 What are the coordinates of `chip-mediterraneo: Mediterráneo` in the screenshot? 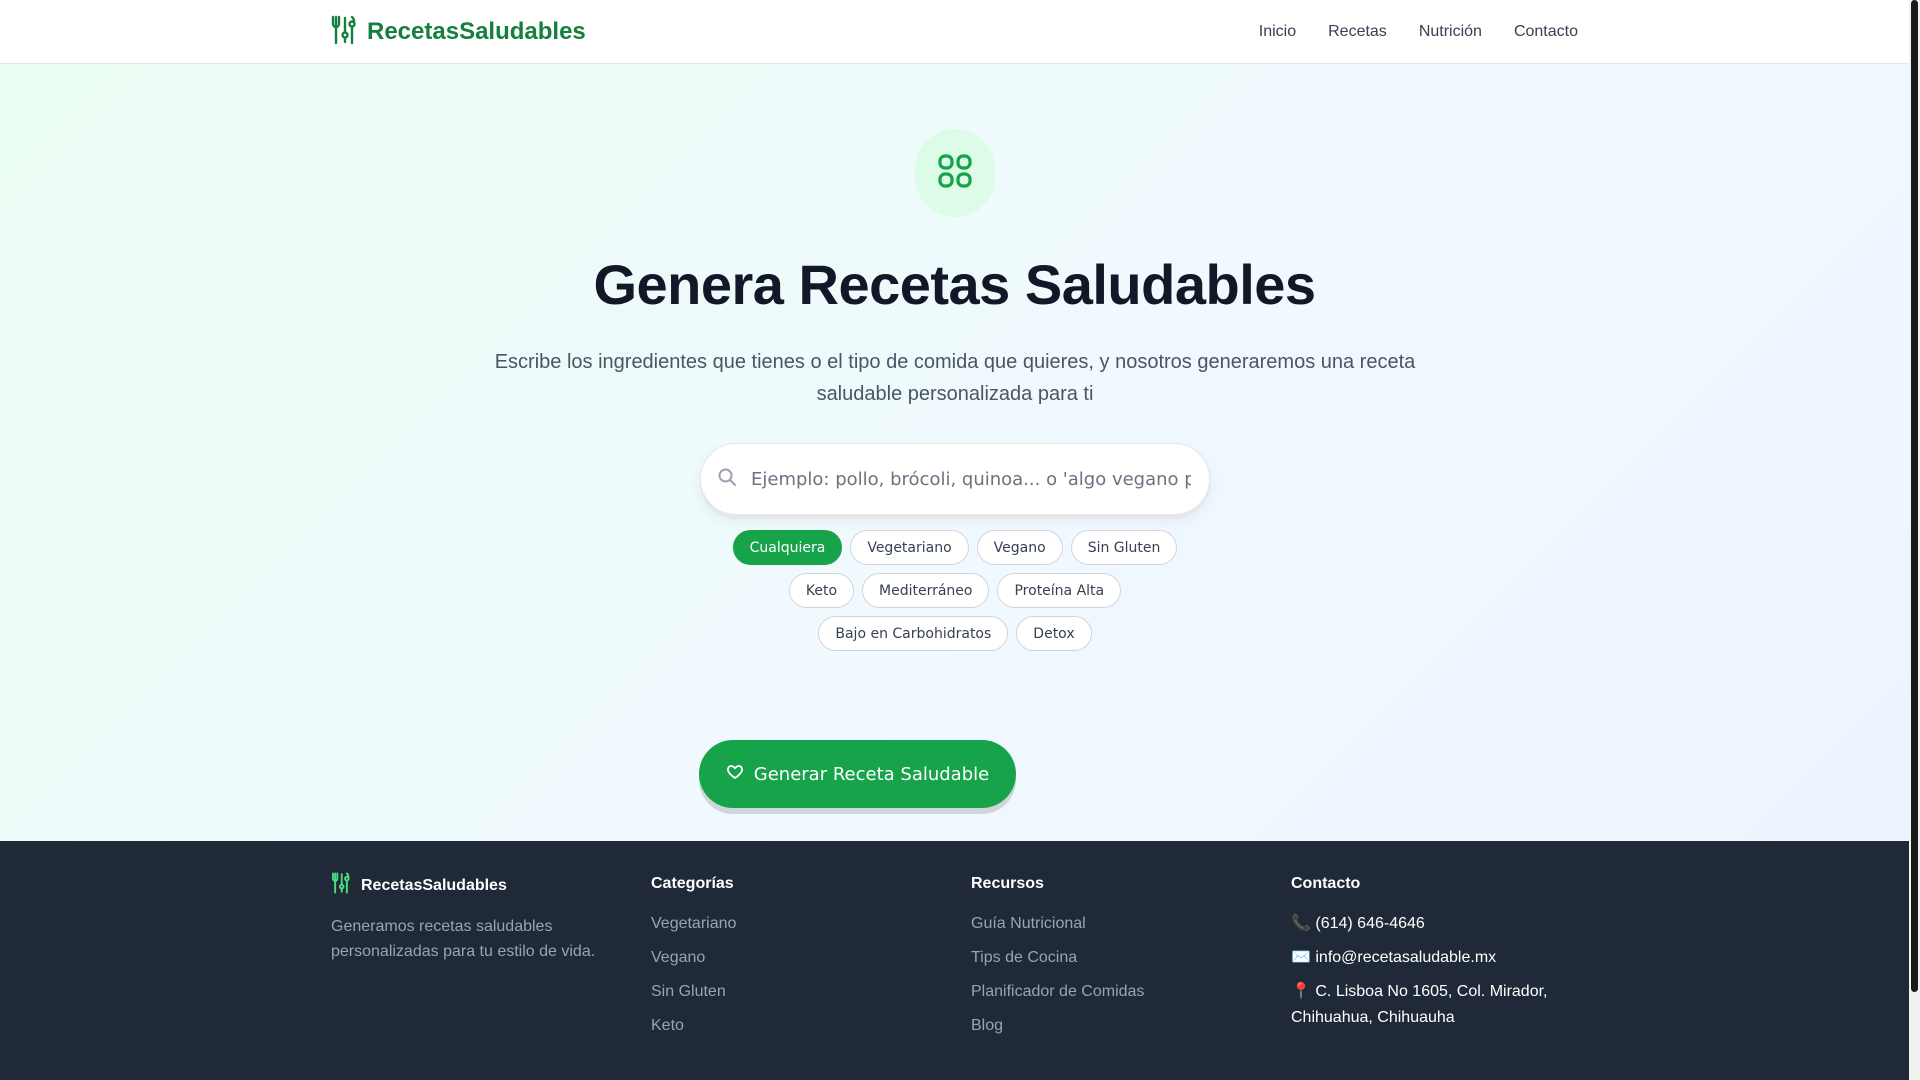 It's located at (926, 590).